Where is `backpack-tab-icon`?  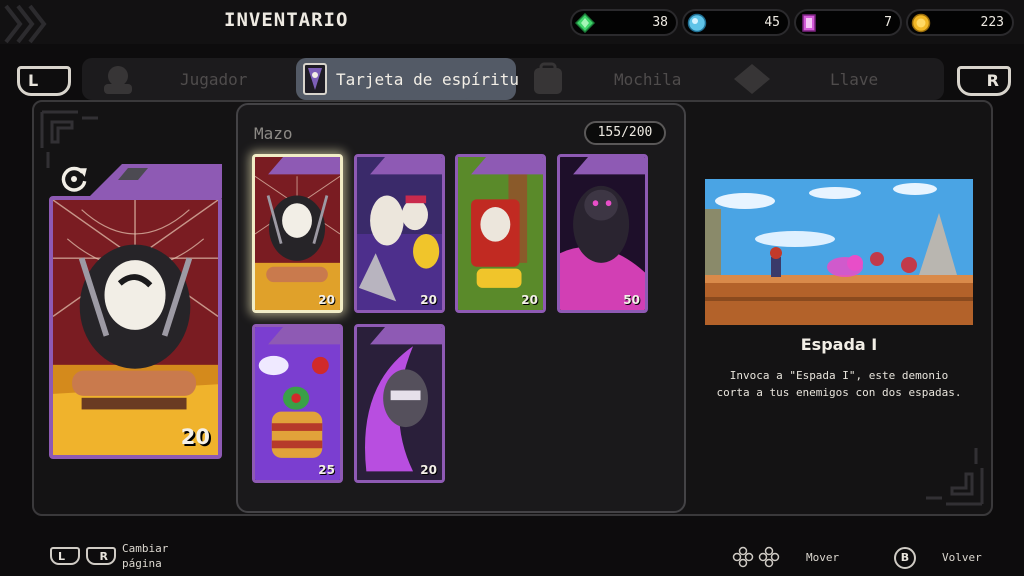
backpack-tab-icon is located at coordinates (548, 78).